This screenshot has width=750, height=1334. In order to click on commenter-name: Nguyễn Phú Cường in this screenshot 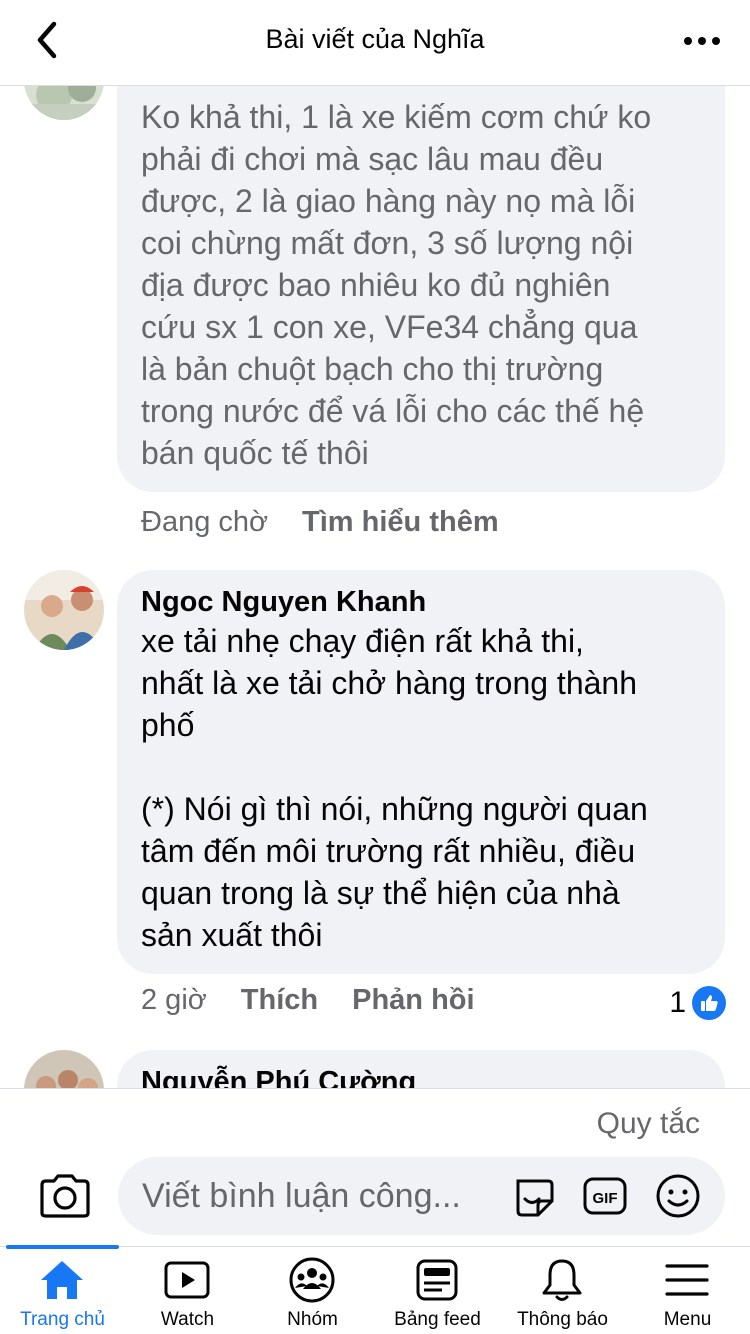, I will do `click(421, 1076)`.